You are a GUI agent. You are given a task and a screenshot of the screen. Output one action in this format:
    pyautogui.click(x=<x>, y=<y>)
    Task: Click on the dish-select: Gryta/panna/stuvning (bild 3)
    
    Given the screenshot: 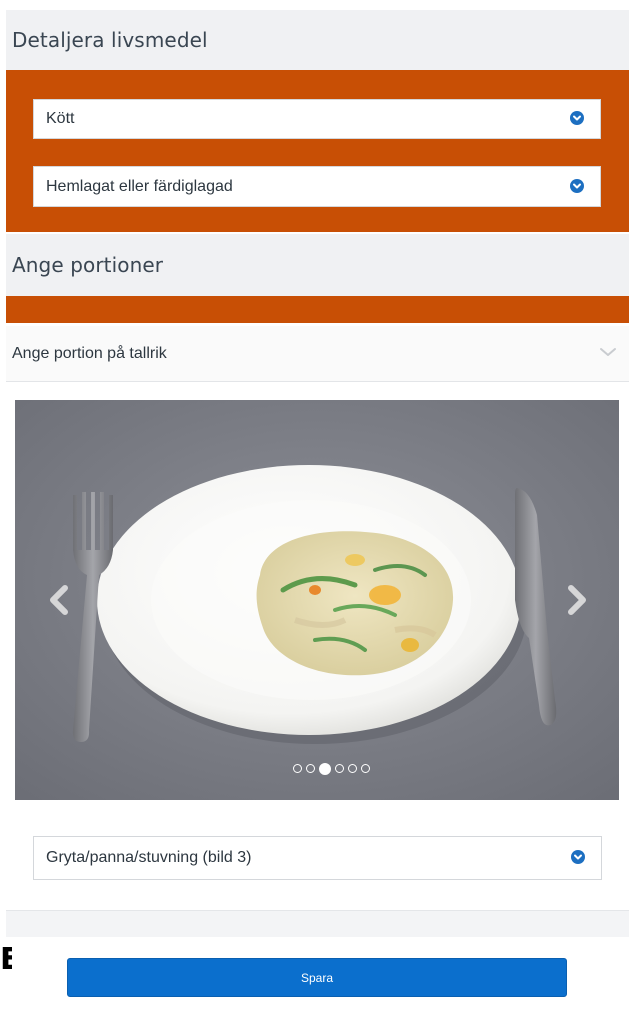 What is the action you would take?
    pyautogui.click(x=317, y=858)
    